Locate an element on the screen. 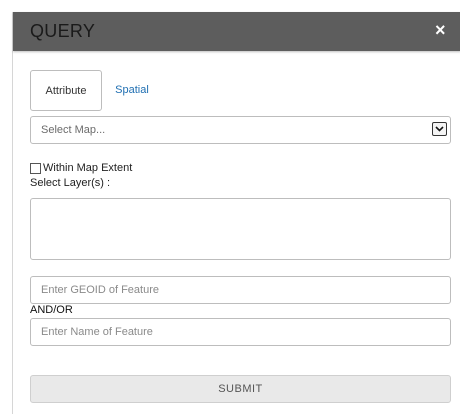  close-icon: × is located at coordinates (440, 30).